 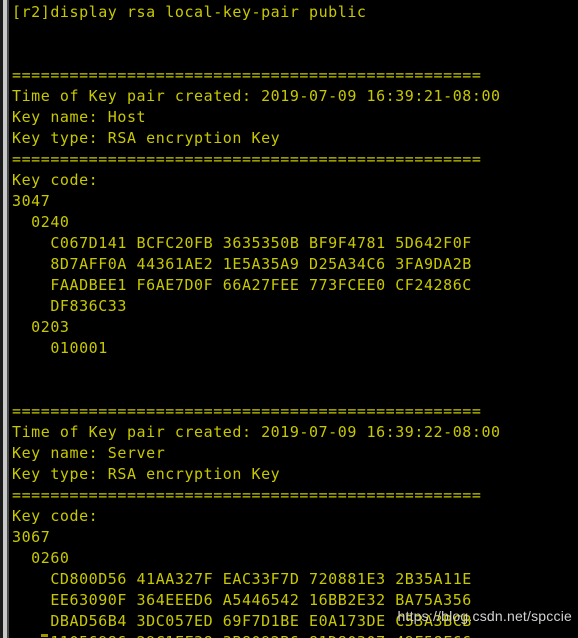 What do you see at coordinates (31, 537) in the screenshot?
I see `key-code-header: 3067` at bounding box center [31, 537].